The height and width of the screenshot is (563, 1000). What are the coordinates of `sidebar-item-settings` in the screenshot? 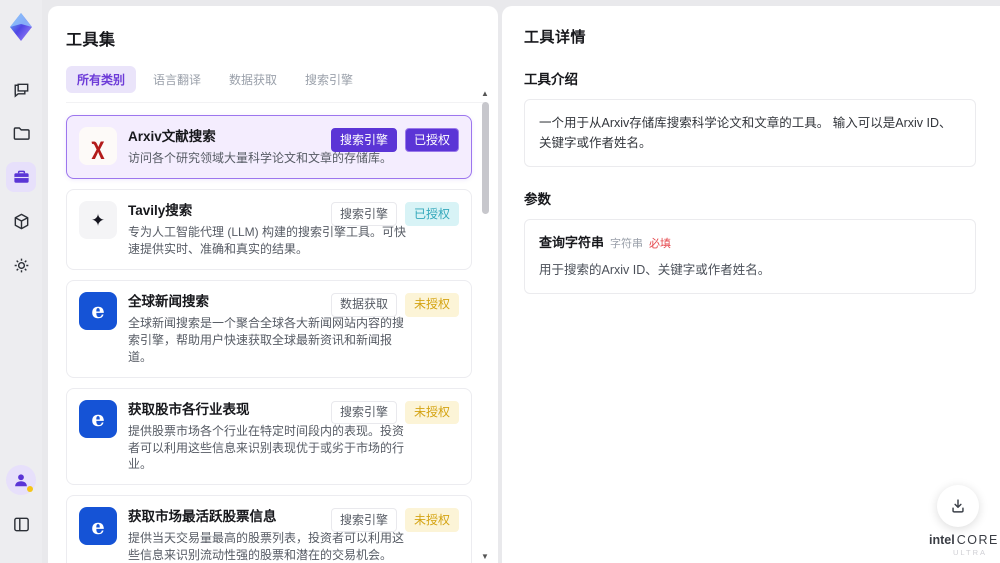 It's located at (21, 265).